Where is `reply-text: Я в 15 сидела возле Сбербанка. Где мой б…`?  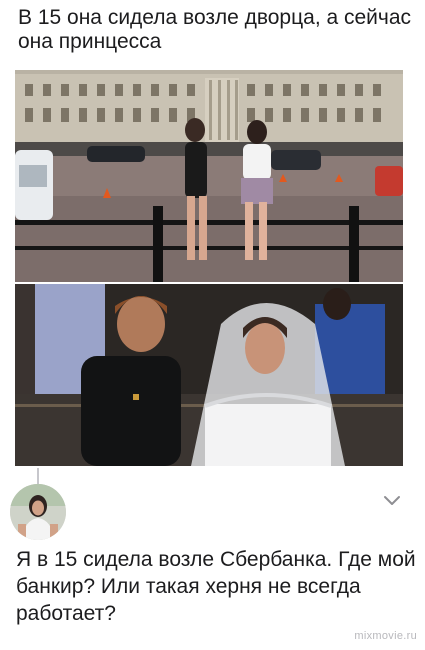
reply-text: Я в 15 сидела возле Сбербанка. Где мой б… is located at coordinates (216, 586).